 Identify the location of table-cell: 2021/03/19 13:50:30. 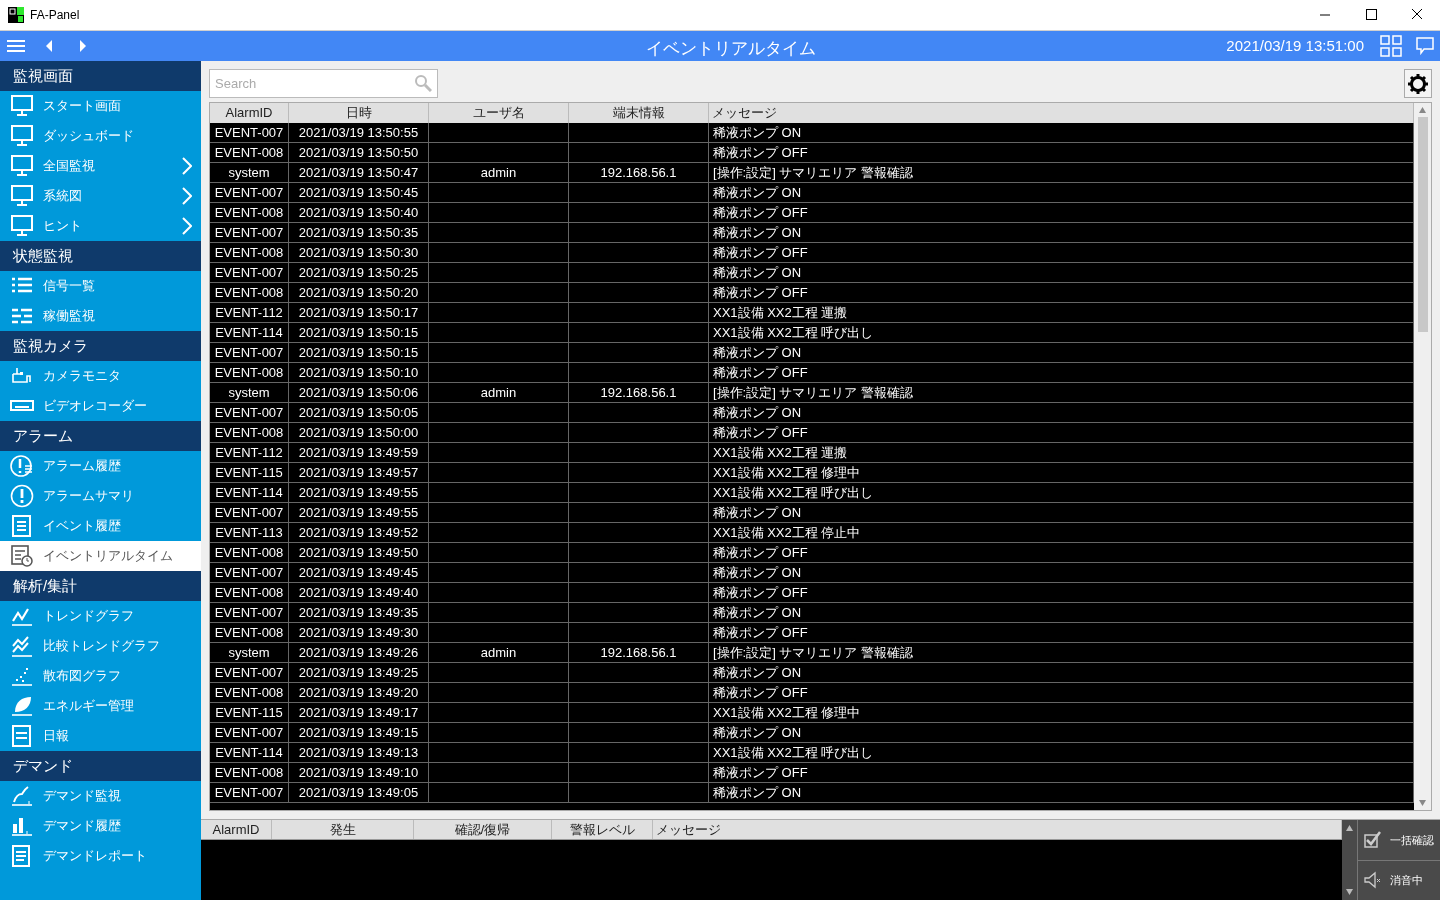
(359, 252).